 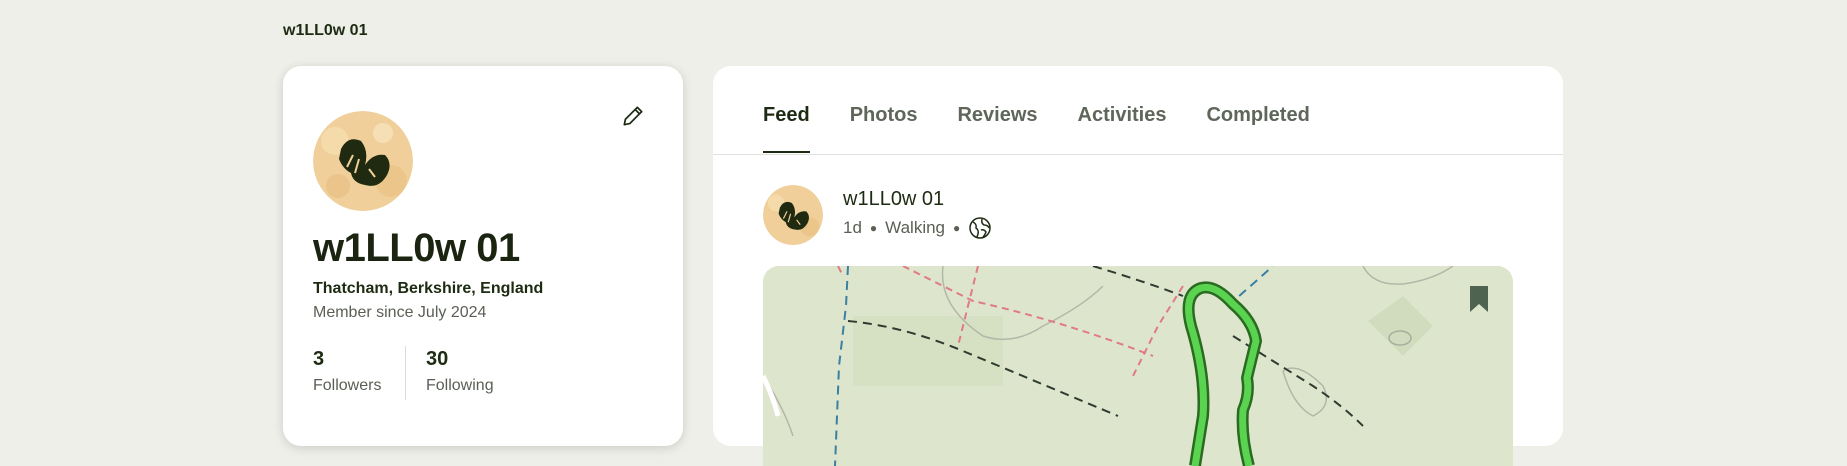 I want to click on stat-divider, so click(x=405, y=373).